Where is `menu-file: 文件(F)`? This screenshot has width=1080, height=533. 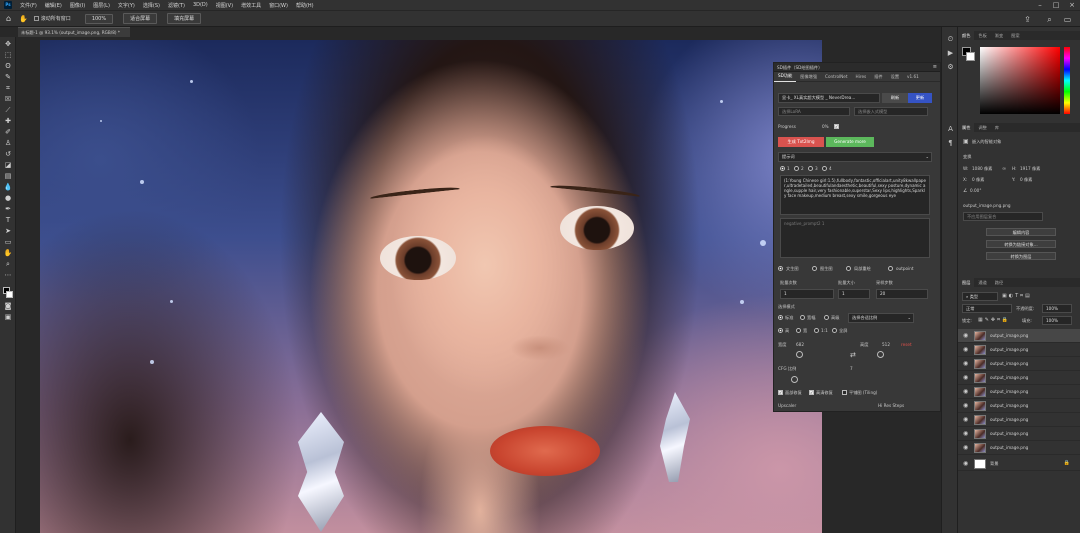 menu-file: 文件(F) is located at coordinates (28, 5).